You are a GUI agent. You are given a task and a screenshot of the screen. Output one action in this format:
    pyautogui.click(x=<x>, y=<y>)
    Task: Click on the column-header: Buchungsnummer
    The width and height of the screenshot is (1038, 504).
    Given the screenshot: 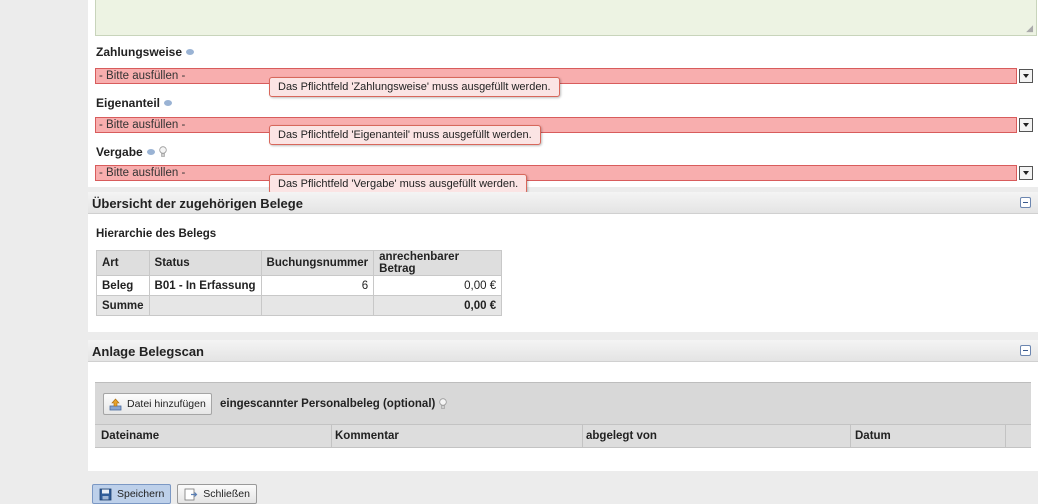 What is the action you would take?
    pyautogui.click(x=317, y=263)
    